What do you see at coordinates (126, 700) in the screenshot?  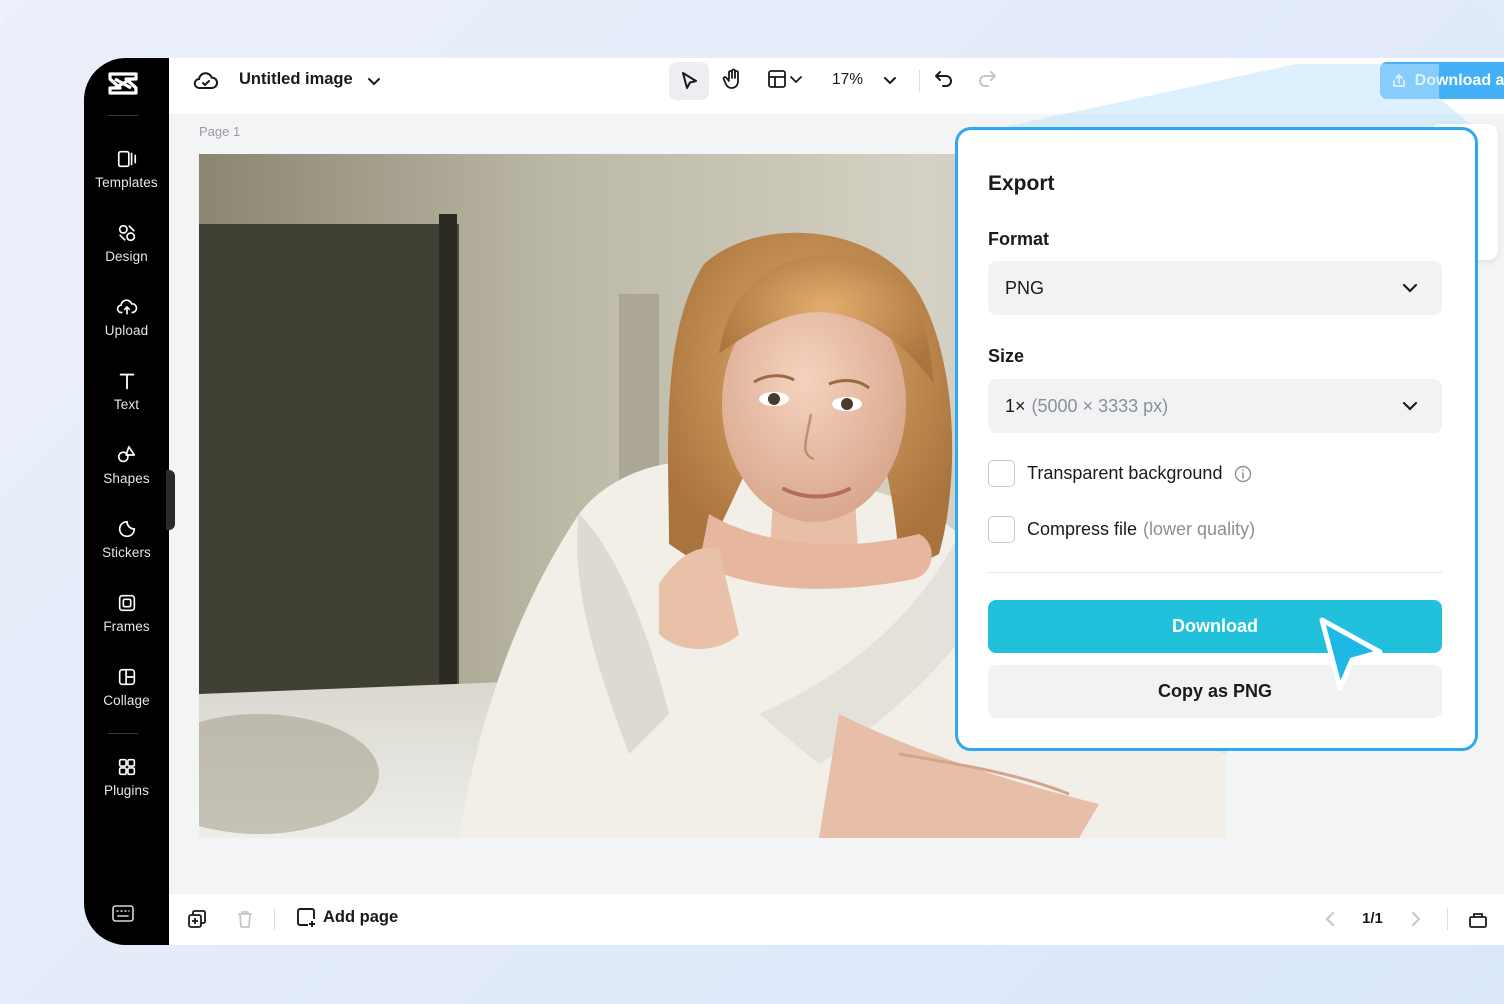 I see `sidebar-item-label: Collage` at bounding box center [126, 700].